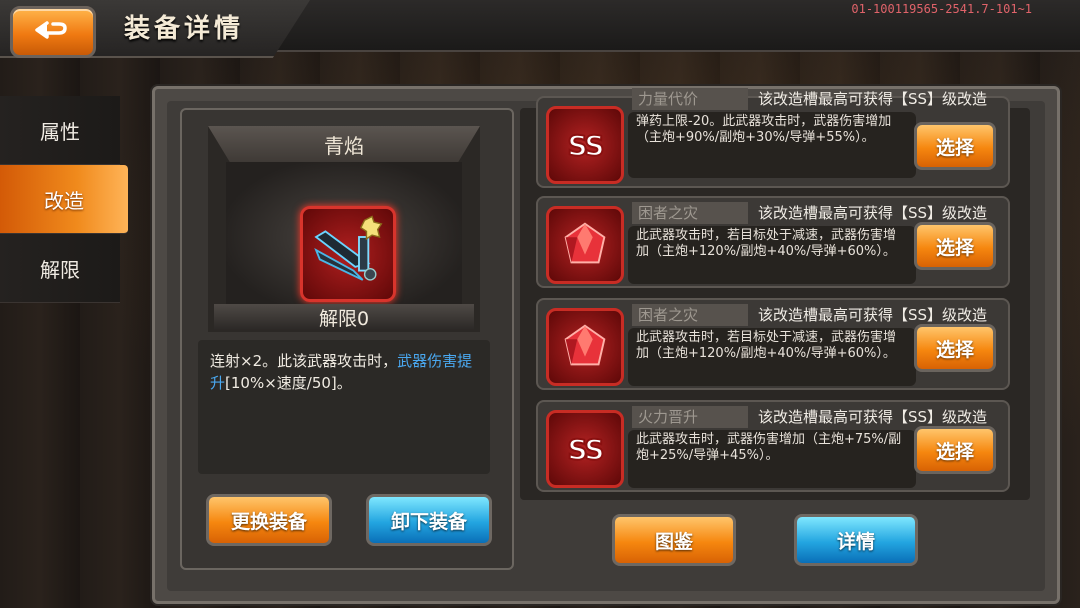 This screenshot has width=1080, height=608. What do you see at coordinates (304, 361) in the screenshot?
I see `desc-prefix: 连射×2。此该武器攻击时，` at bounding box center [304, 361].